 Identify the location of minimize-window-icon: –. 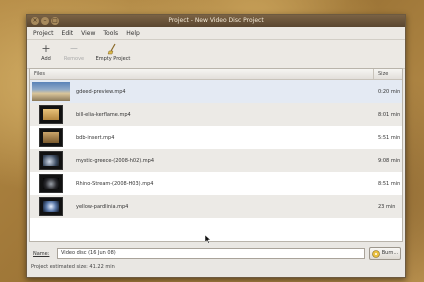
(45, 21).